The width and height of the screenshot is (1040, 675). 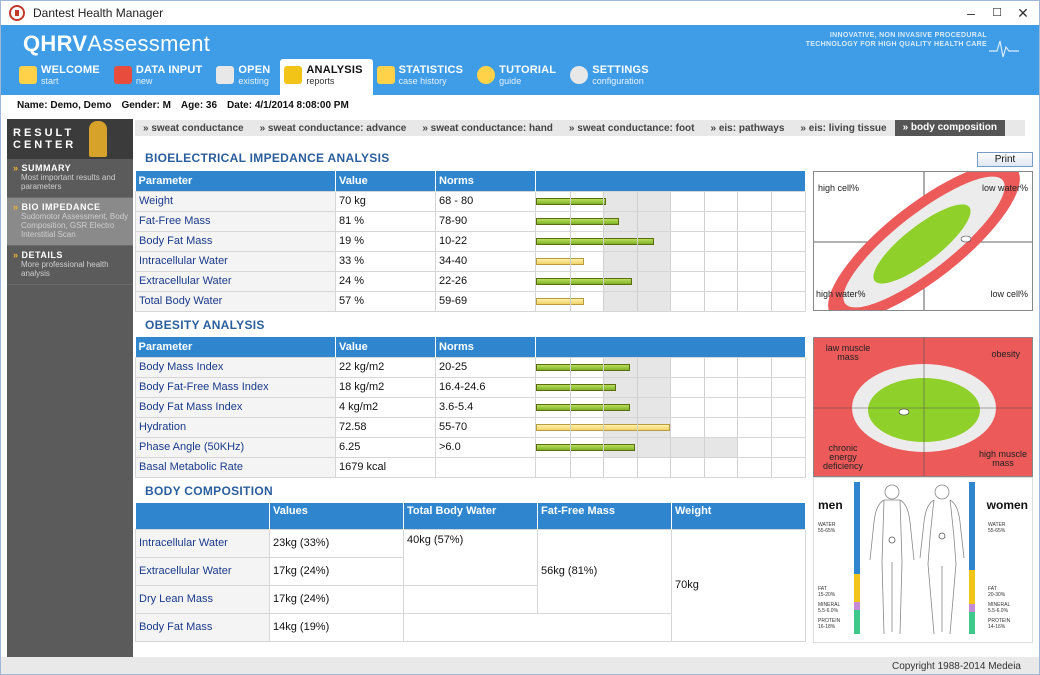 I want to click on quadrant-label-tl: law muscle mass, so click(x=848, y=352).